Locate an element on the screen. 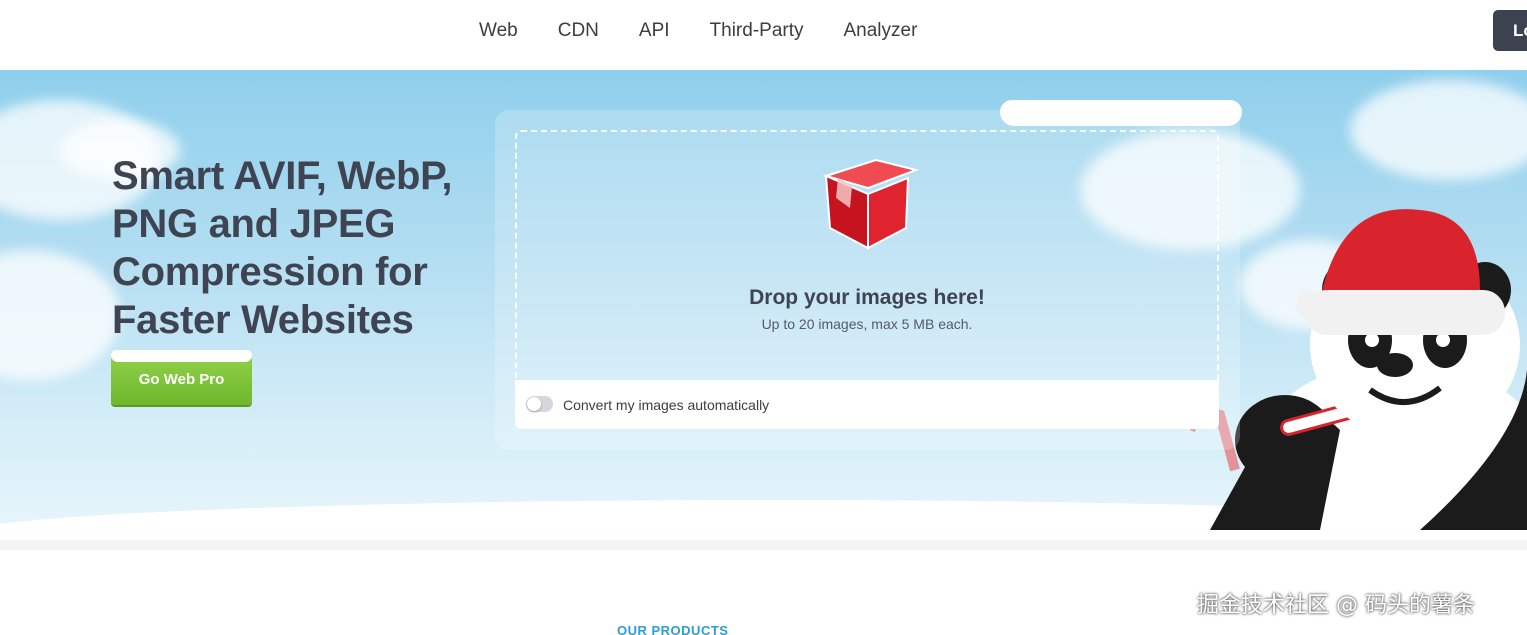 The height and width of the screenshot is (635, 1527). cloud-decoration is located at coordinates (60, 315).